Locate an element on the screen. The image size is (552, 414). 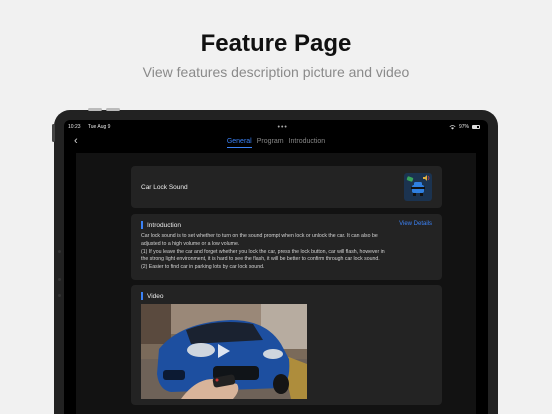
battery-percent: 97% is located at coordinates (463, 127).